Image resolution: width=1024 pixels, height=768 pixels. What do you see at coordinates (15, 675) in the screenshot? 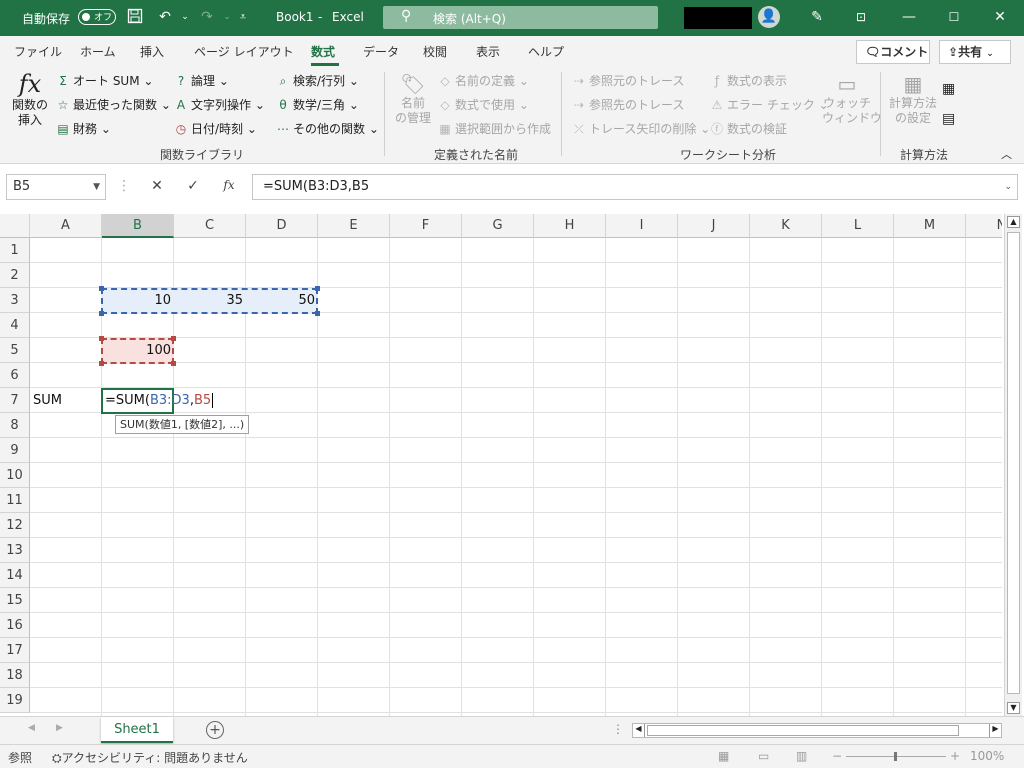
I see `row-header-18: 18` at bounding box center [15, 675].